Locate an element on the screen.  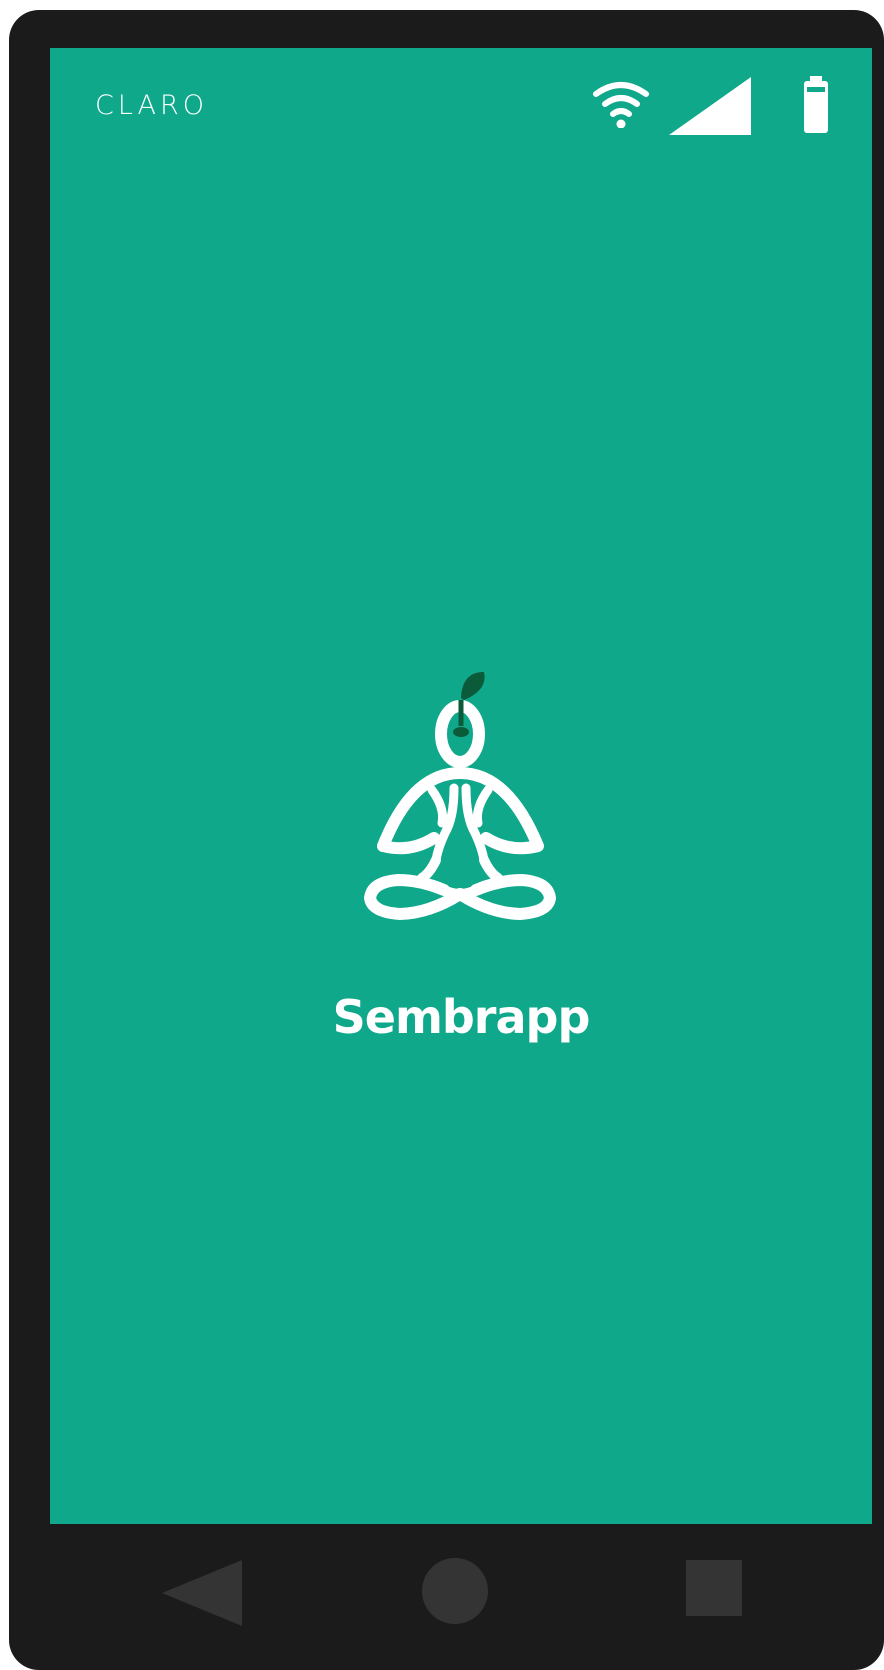
battery-icon is located at coordinates (816, 104).